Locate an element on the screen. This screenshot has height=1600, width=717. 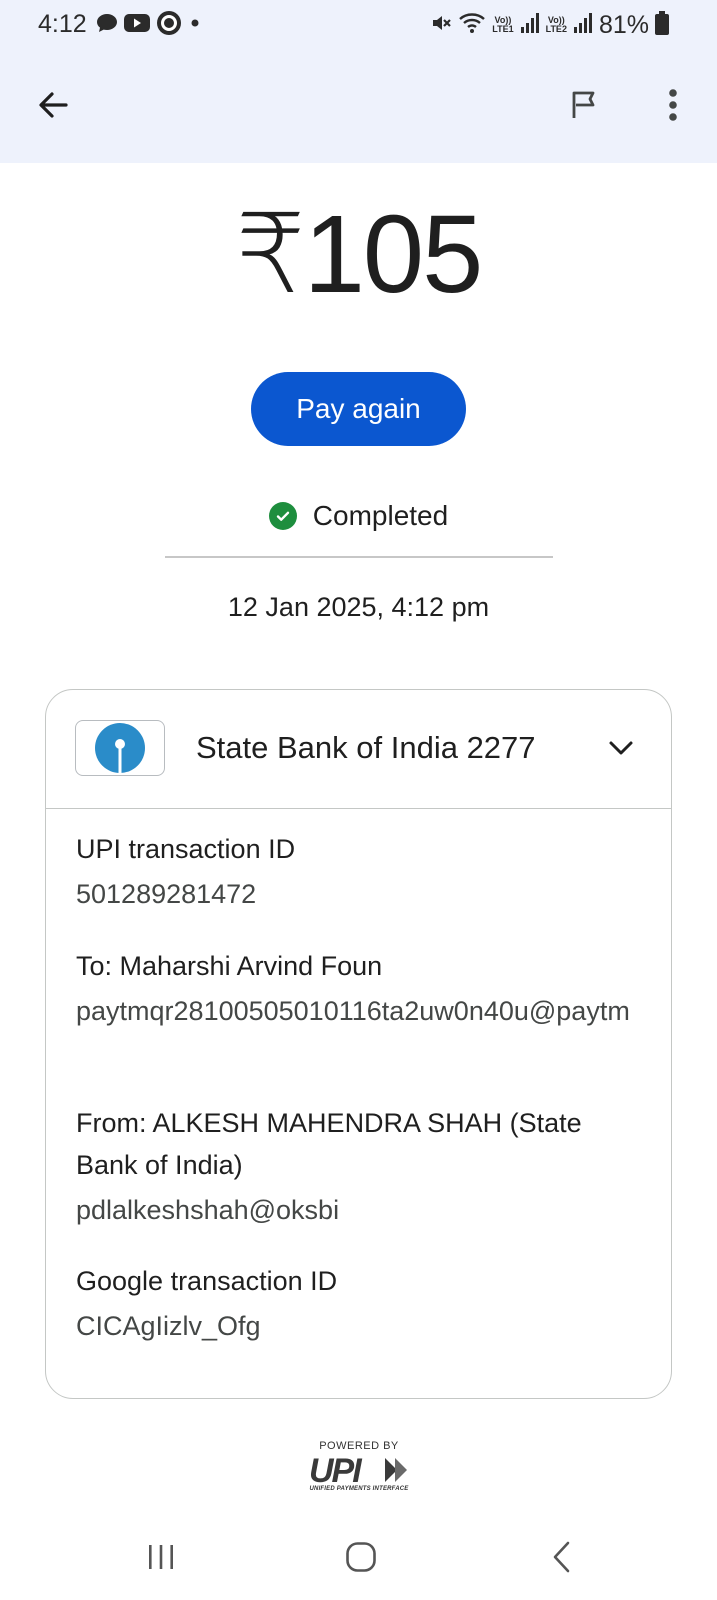
bank-account-row: State Bank of India 2277 is located at coordinates (358, 749).